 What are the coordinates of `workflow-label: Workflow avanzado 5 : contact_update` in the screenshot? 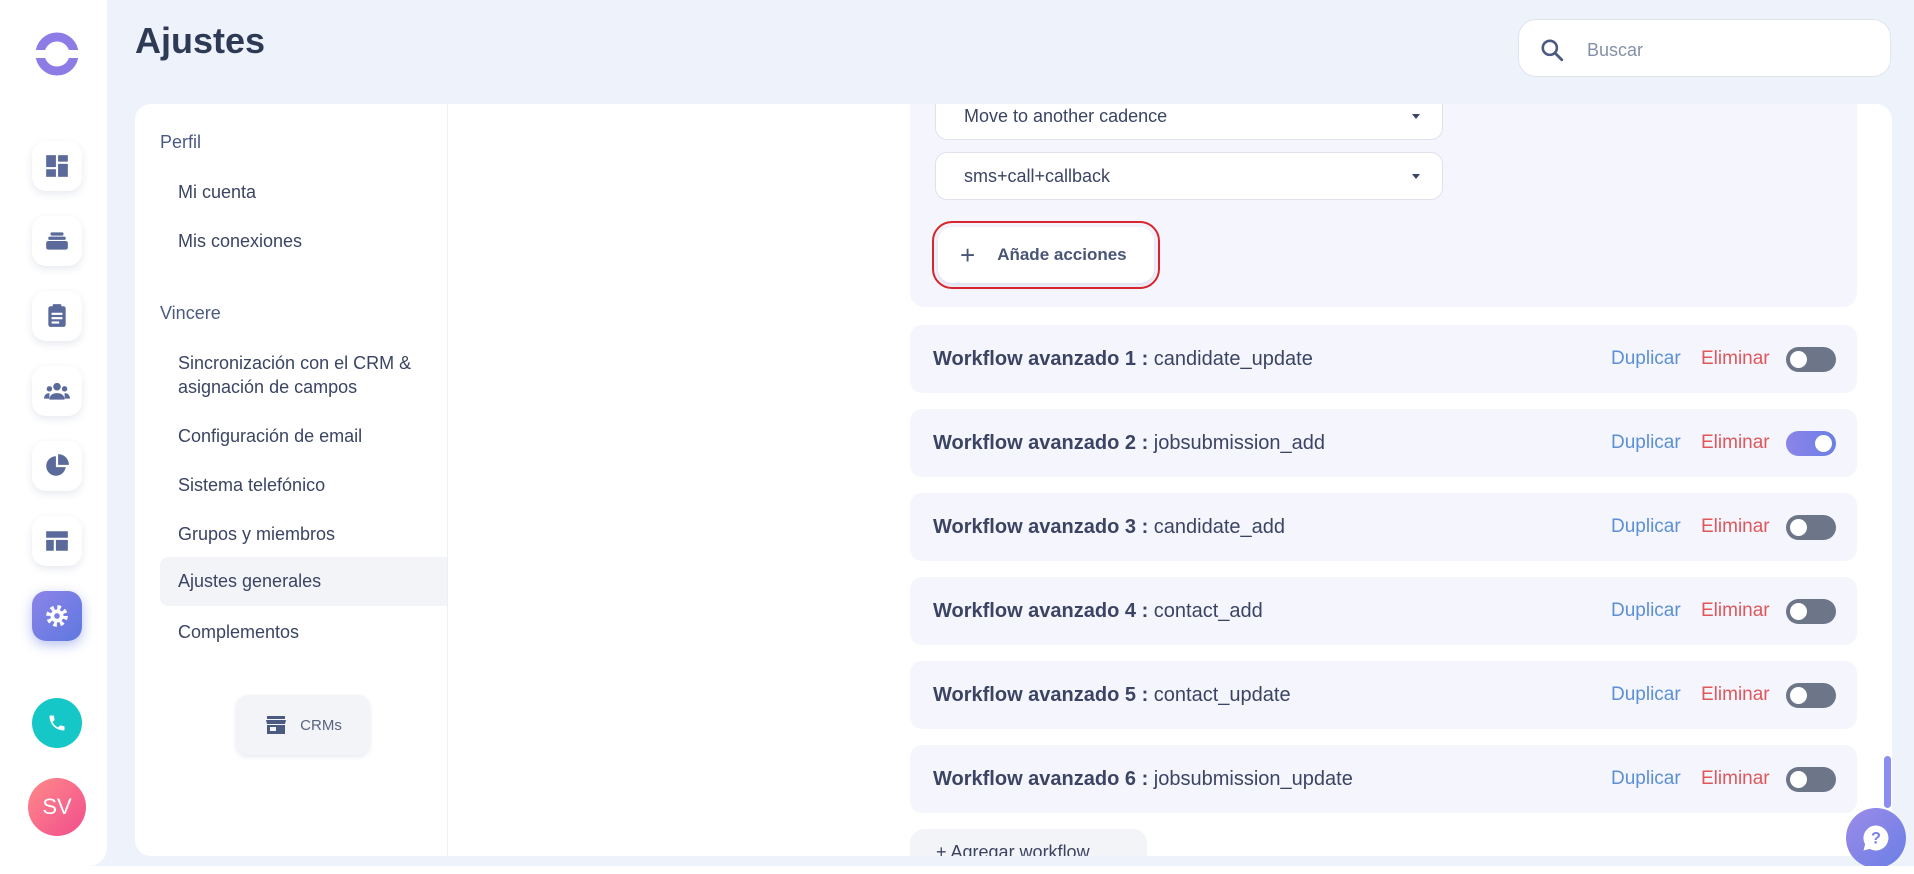 It's located at (1112, 695).